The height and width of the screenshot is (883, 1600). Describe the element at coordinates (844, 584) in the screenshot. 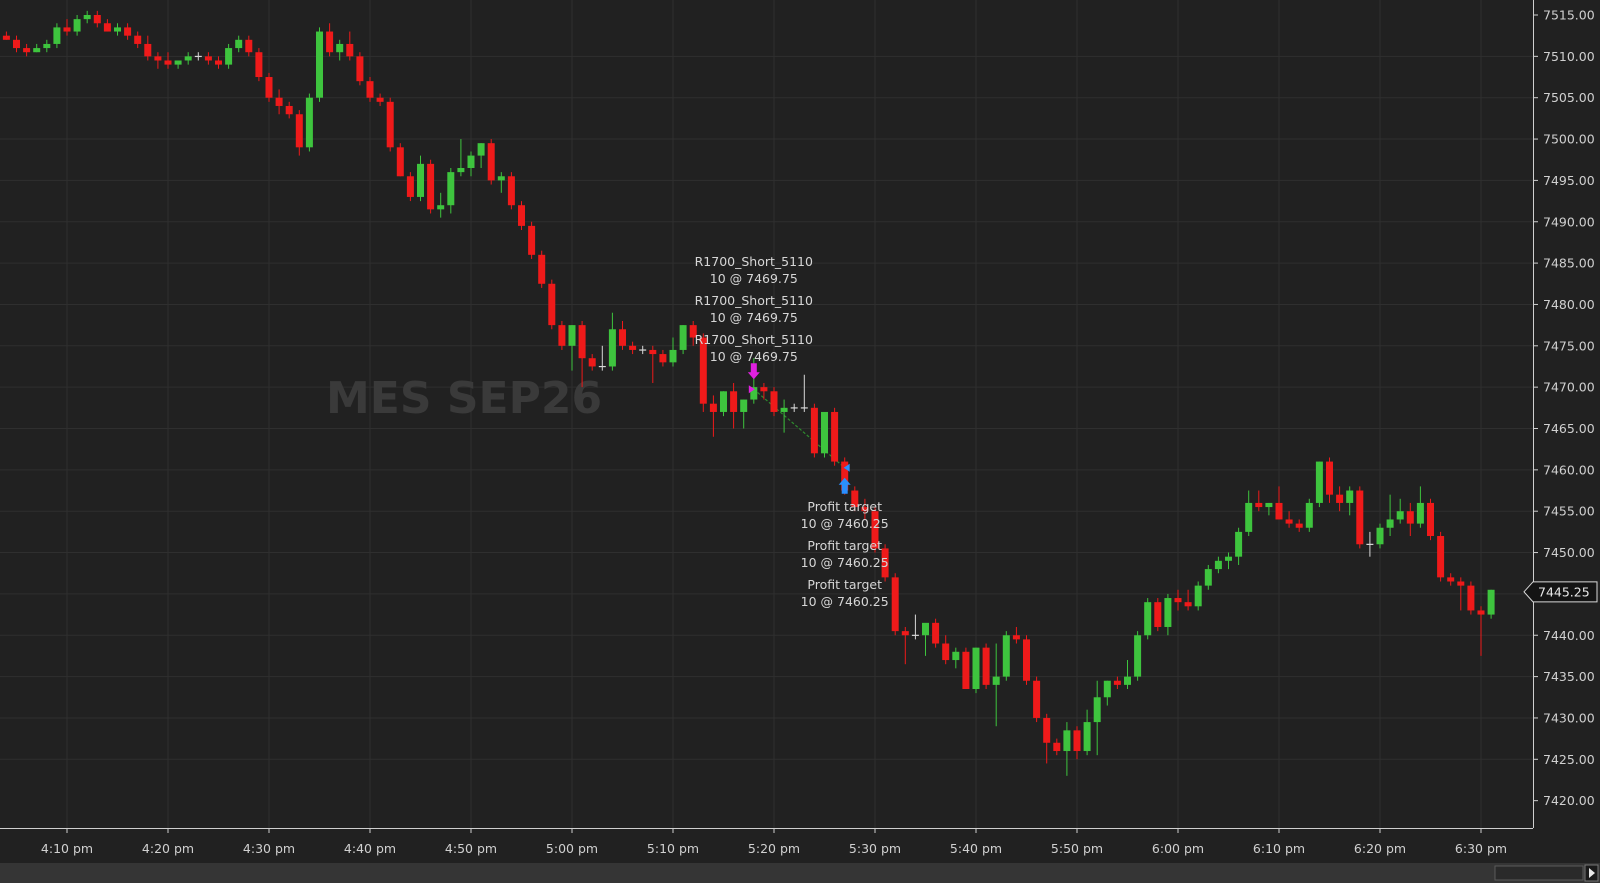

I see `exit-label: Profit target` at that location.